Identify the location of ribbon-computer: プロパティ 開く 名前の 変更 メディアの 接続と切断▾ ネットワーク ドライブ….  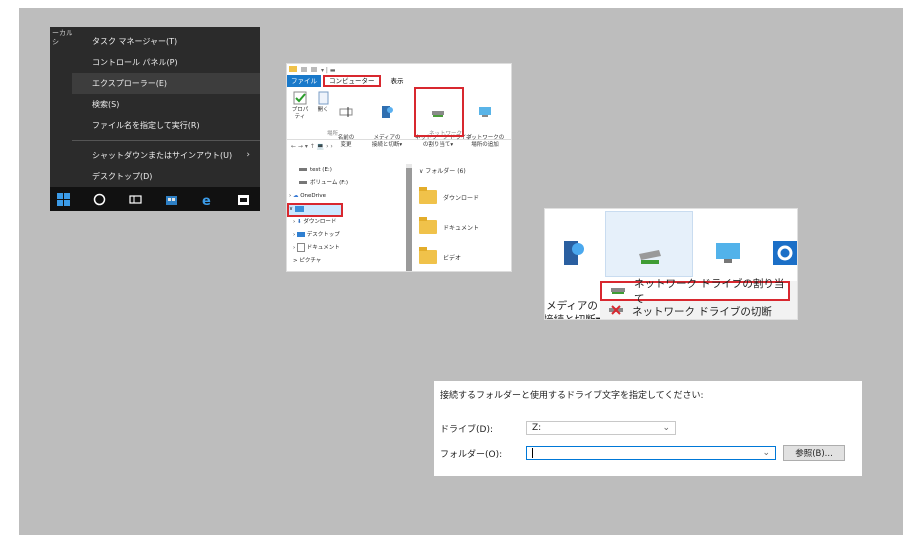
(399, 117).